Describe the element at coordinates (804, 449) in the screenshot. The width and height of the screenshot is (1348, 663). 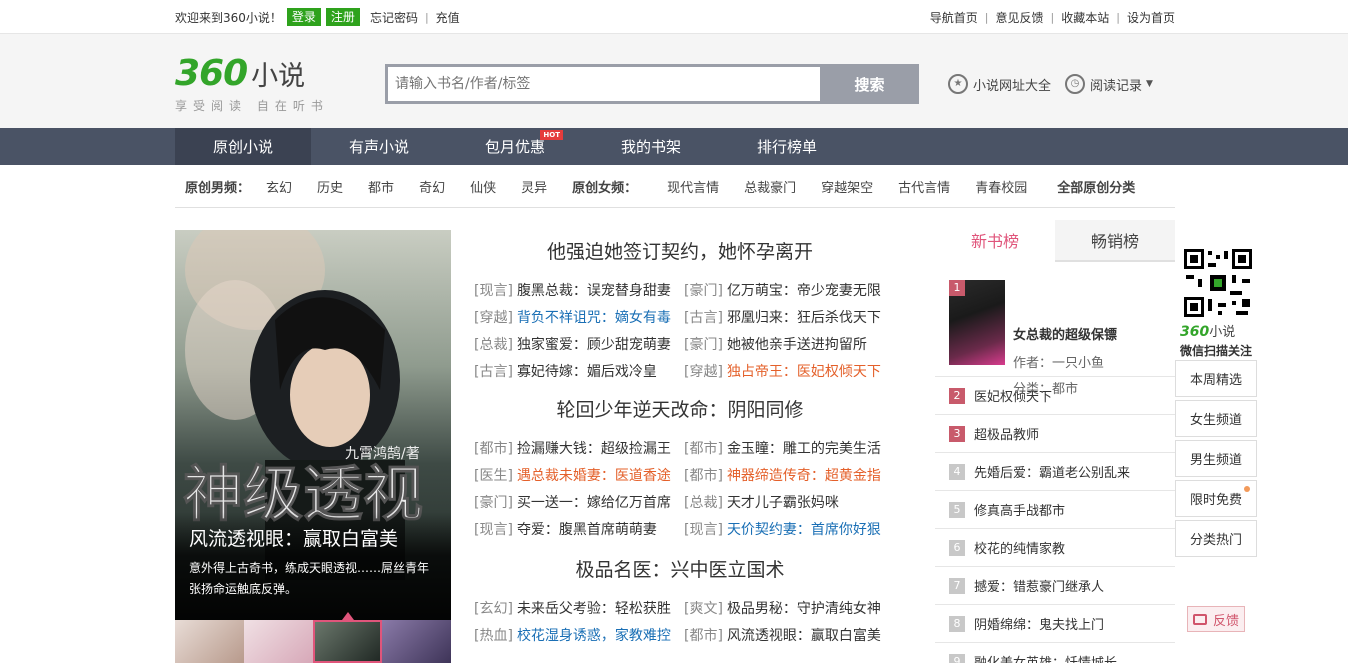
I see `book-title-link: 金玉瞳：雕工的完美生活` at that location.